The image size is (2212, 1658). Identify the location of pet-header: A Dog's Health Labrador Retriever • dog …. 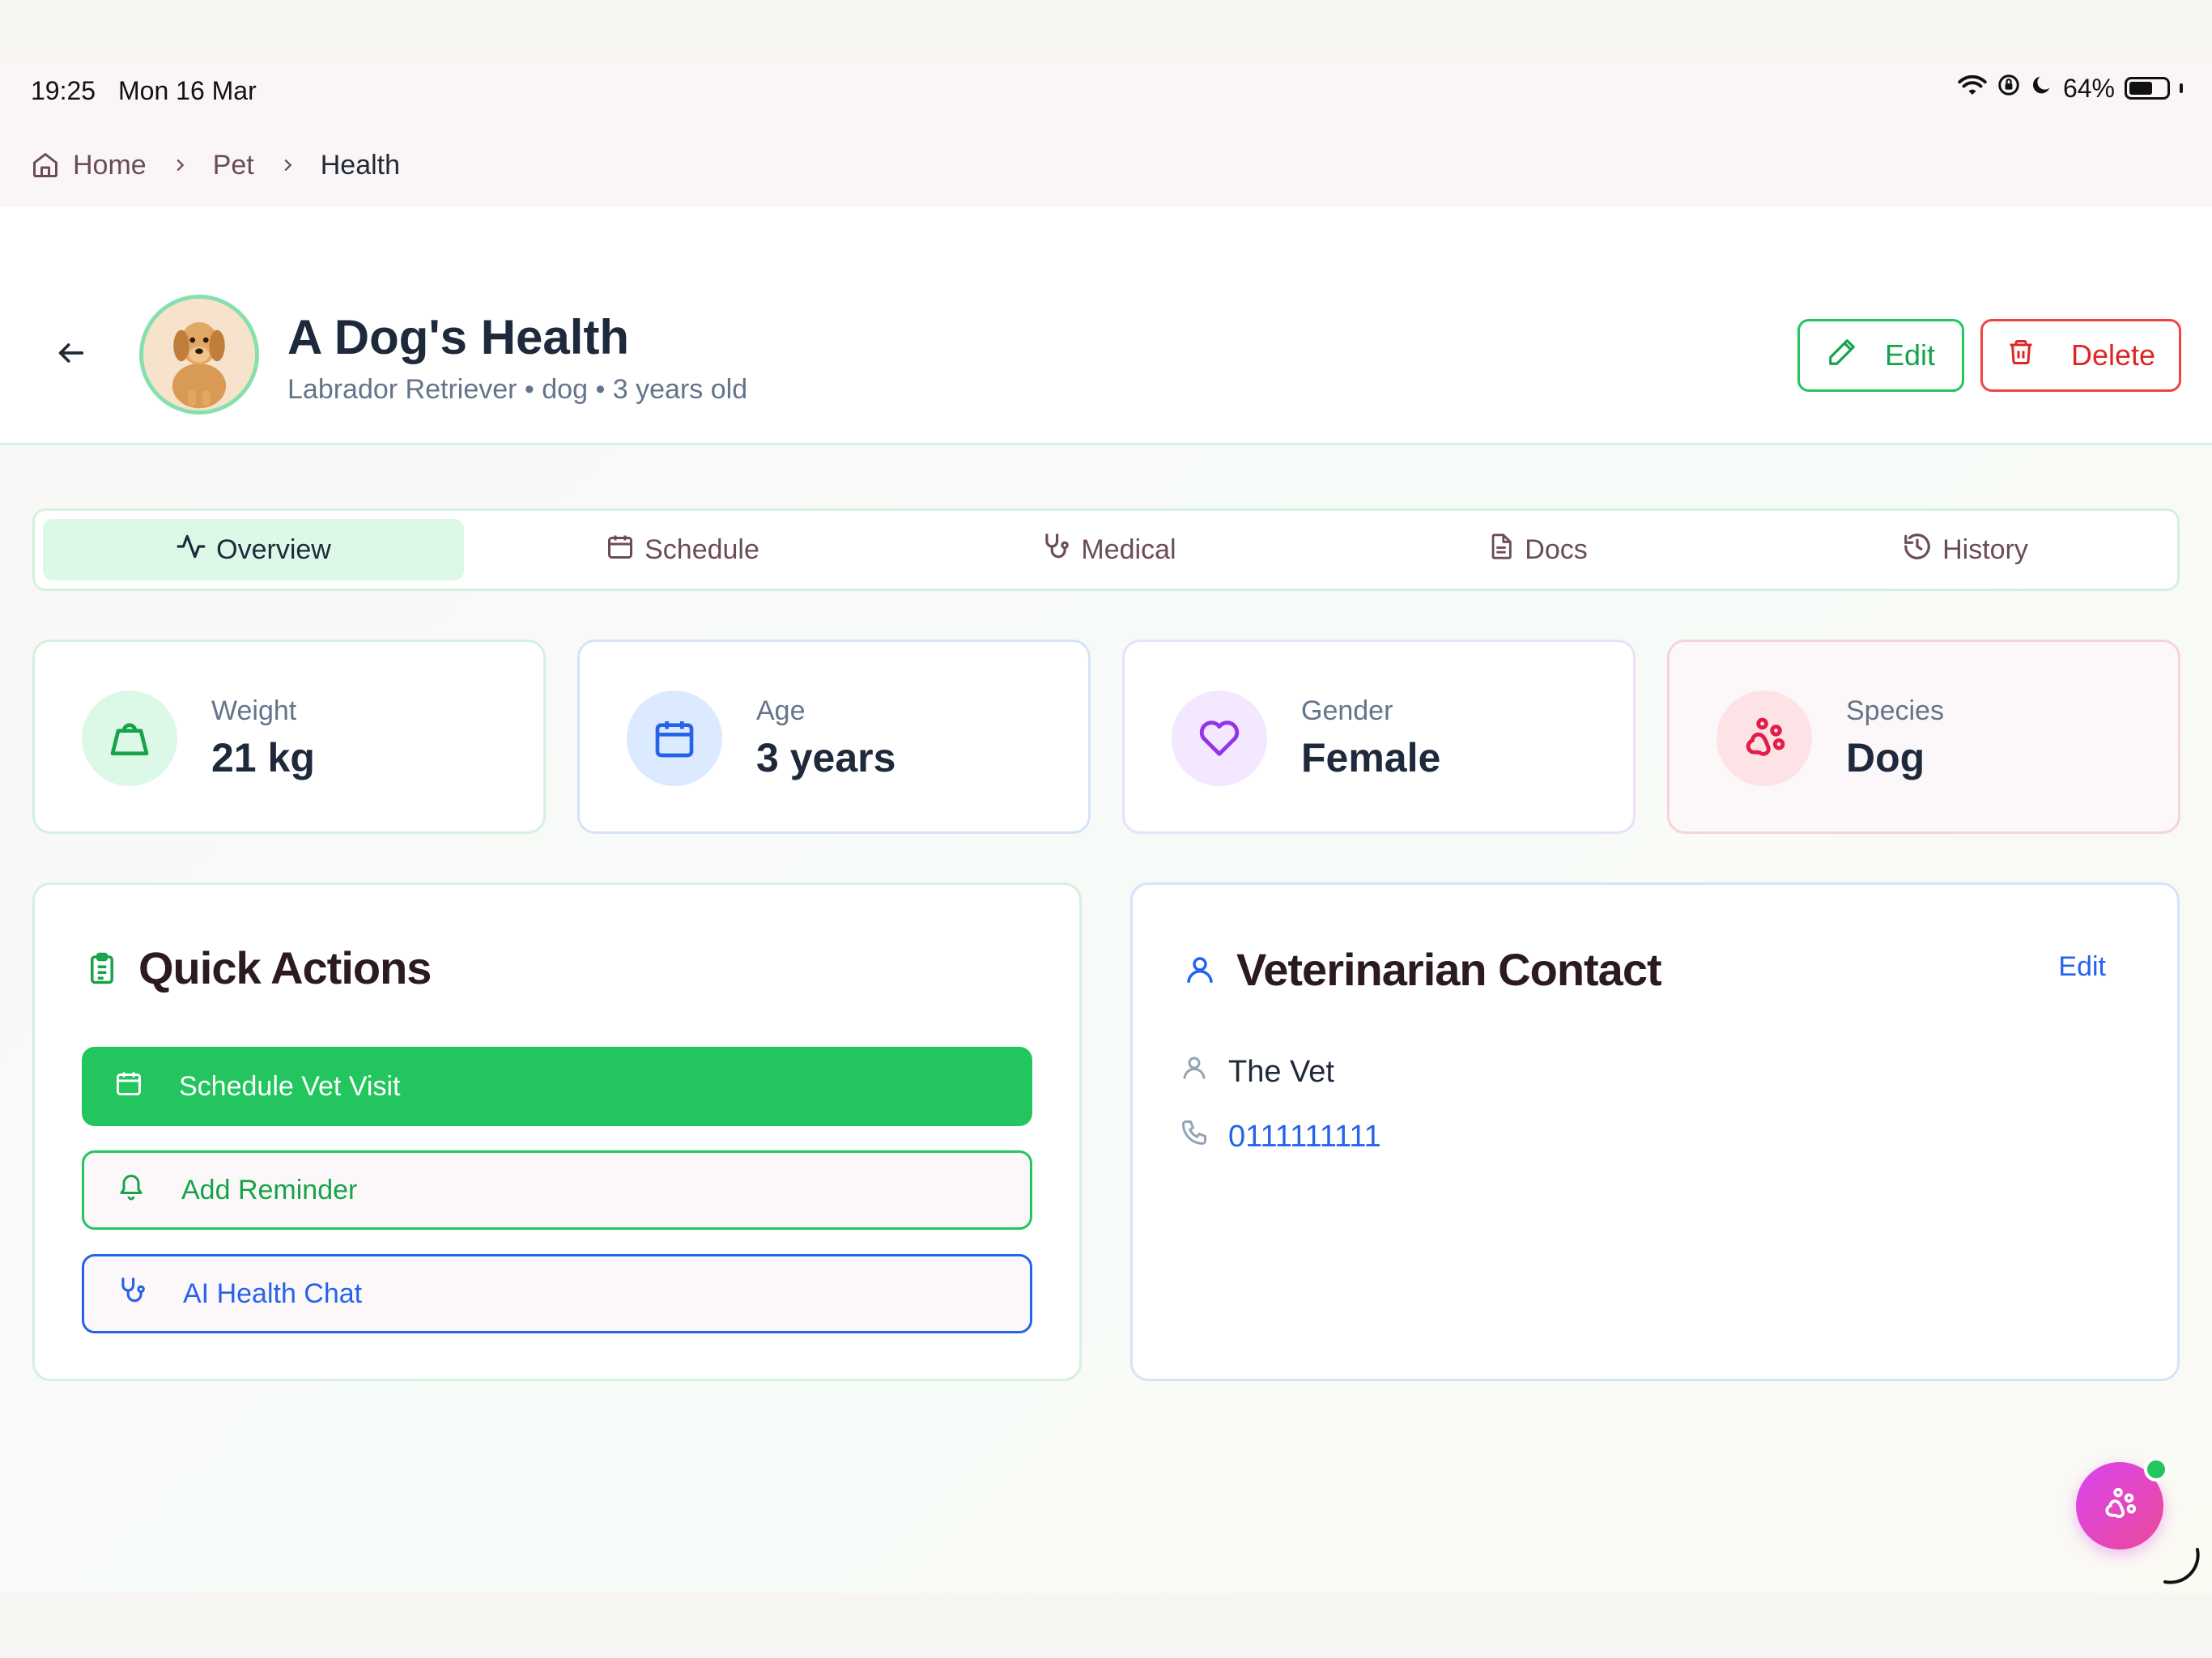
(1106, 326).